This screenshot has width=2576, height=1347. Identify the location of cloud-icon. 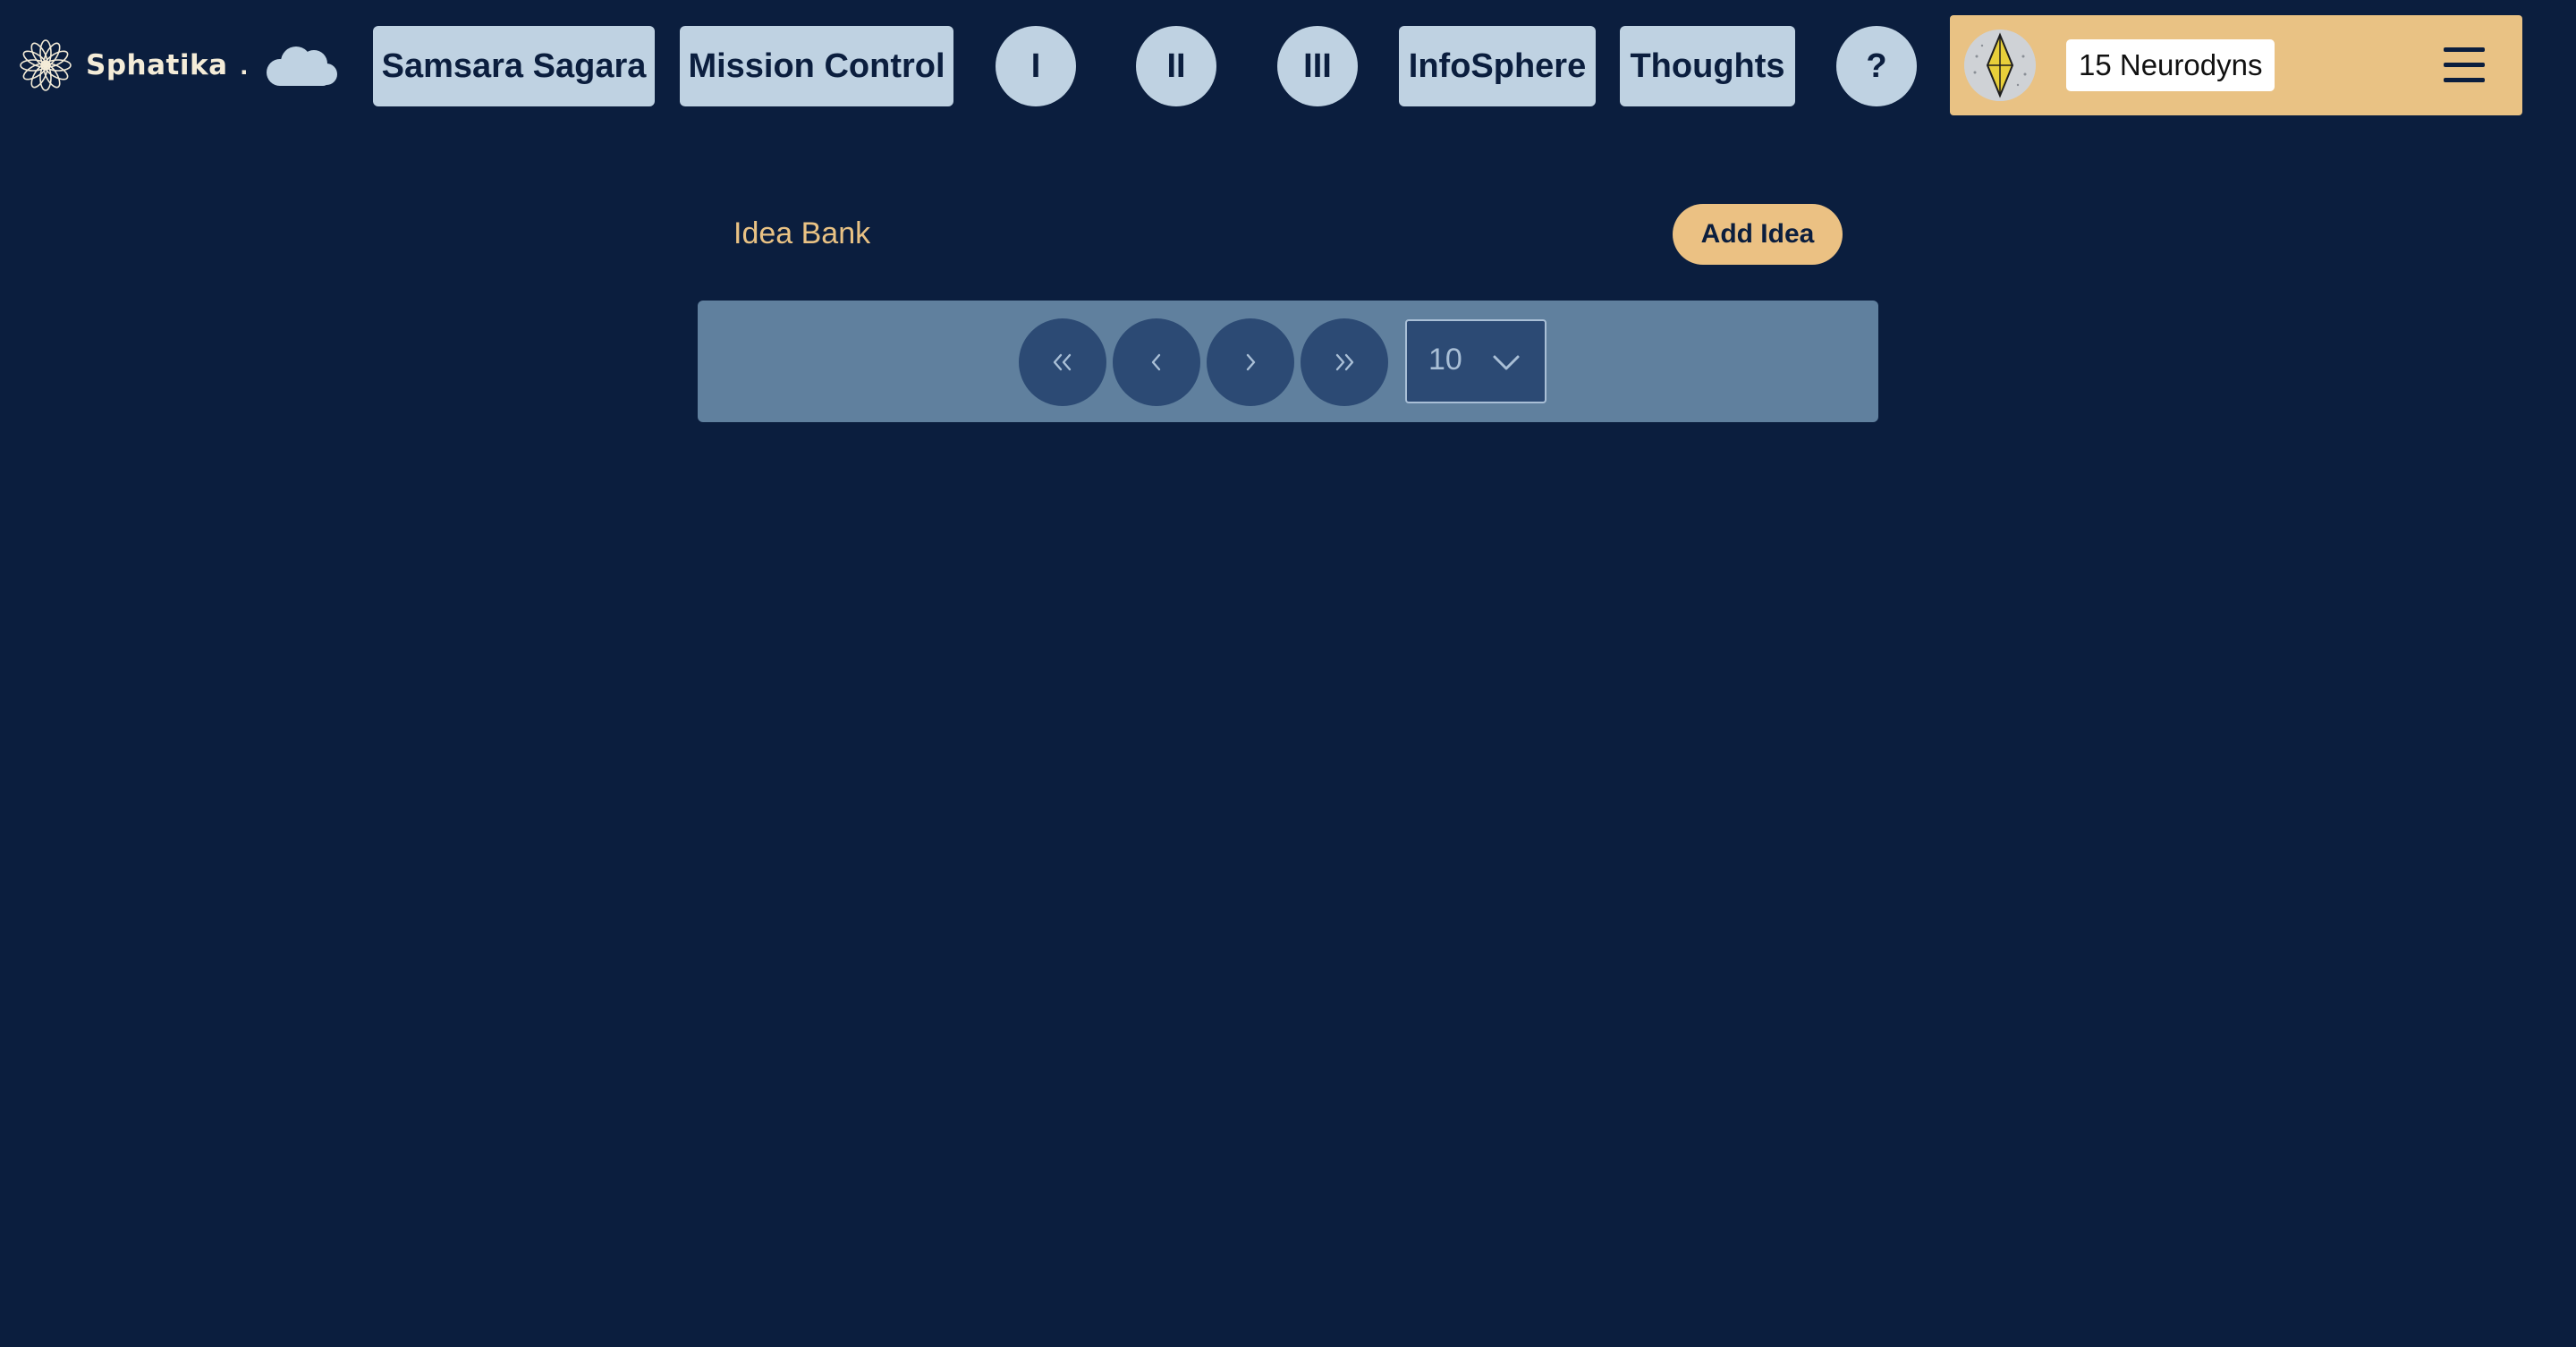
(302, 66).